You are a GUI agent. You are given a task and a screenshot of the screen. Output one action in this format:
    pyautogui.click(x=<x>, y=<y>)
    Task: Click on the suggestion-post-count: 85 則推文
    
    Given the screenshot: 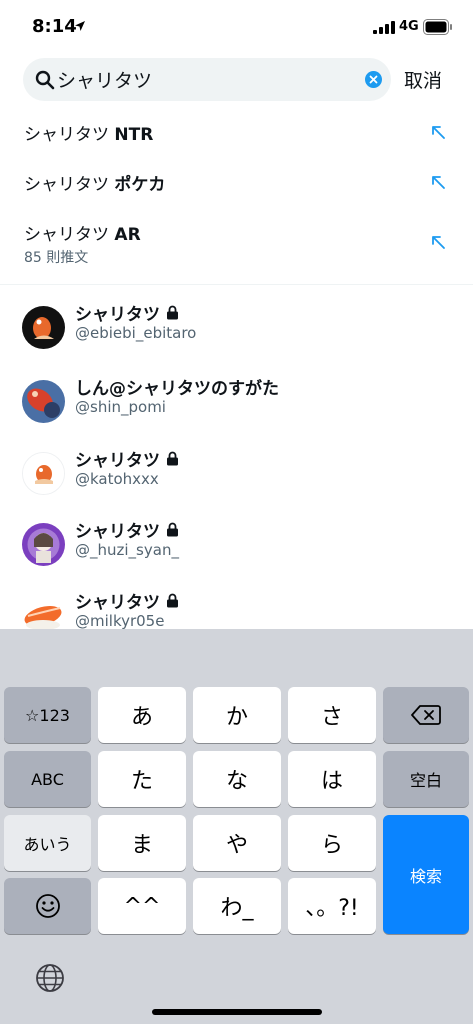 What is the action you would take?
    pyautogui.click(x=56, y=258)
    